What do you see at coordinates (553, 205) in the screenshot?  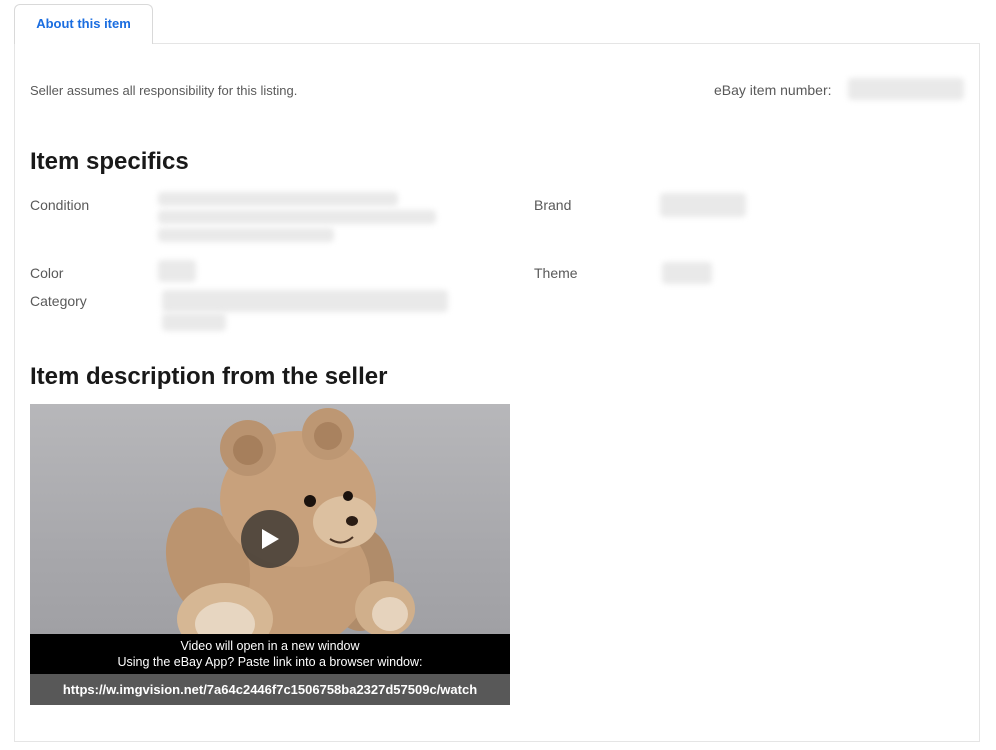 I see `brand-label: Brand` at bounding box center [553, 205].